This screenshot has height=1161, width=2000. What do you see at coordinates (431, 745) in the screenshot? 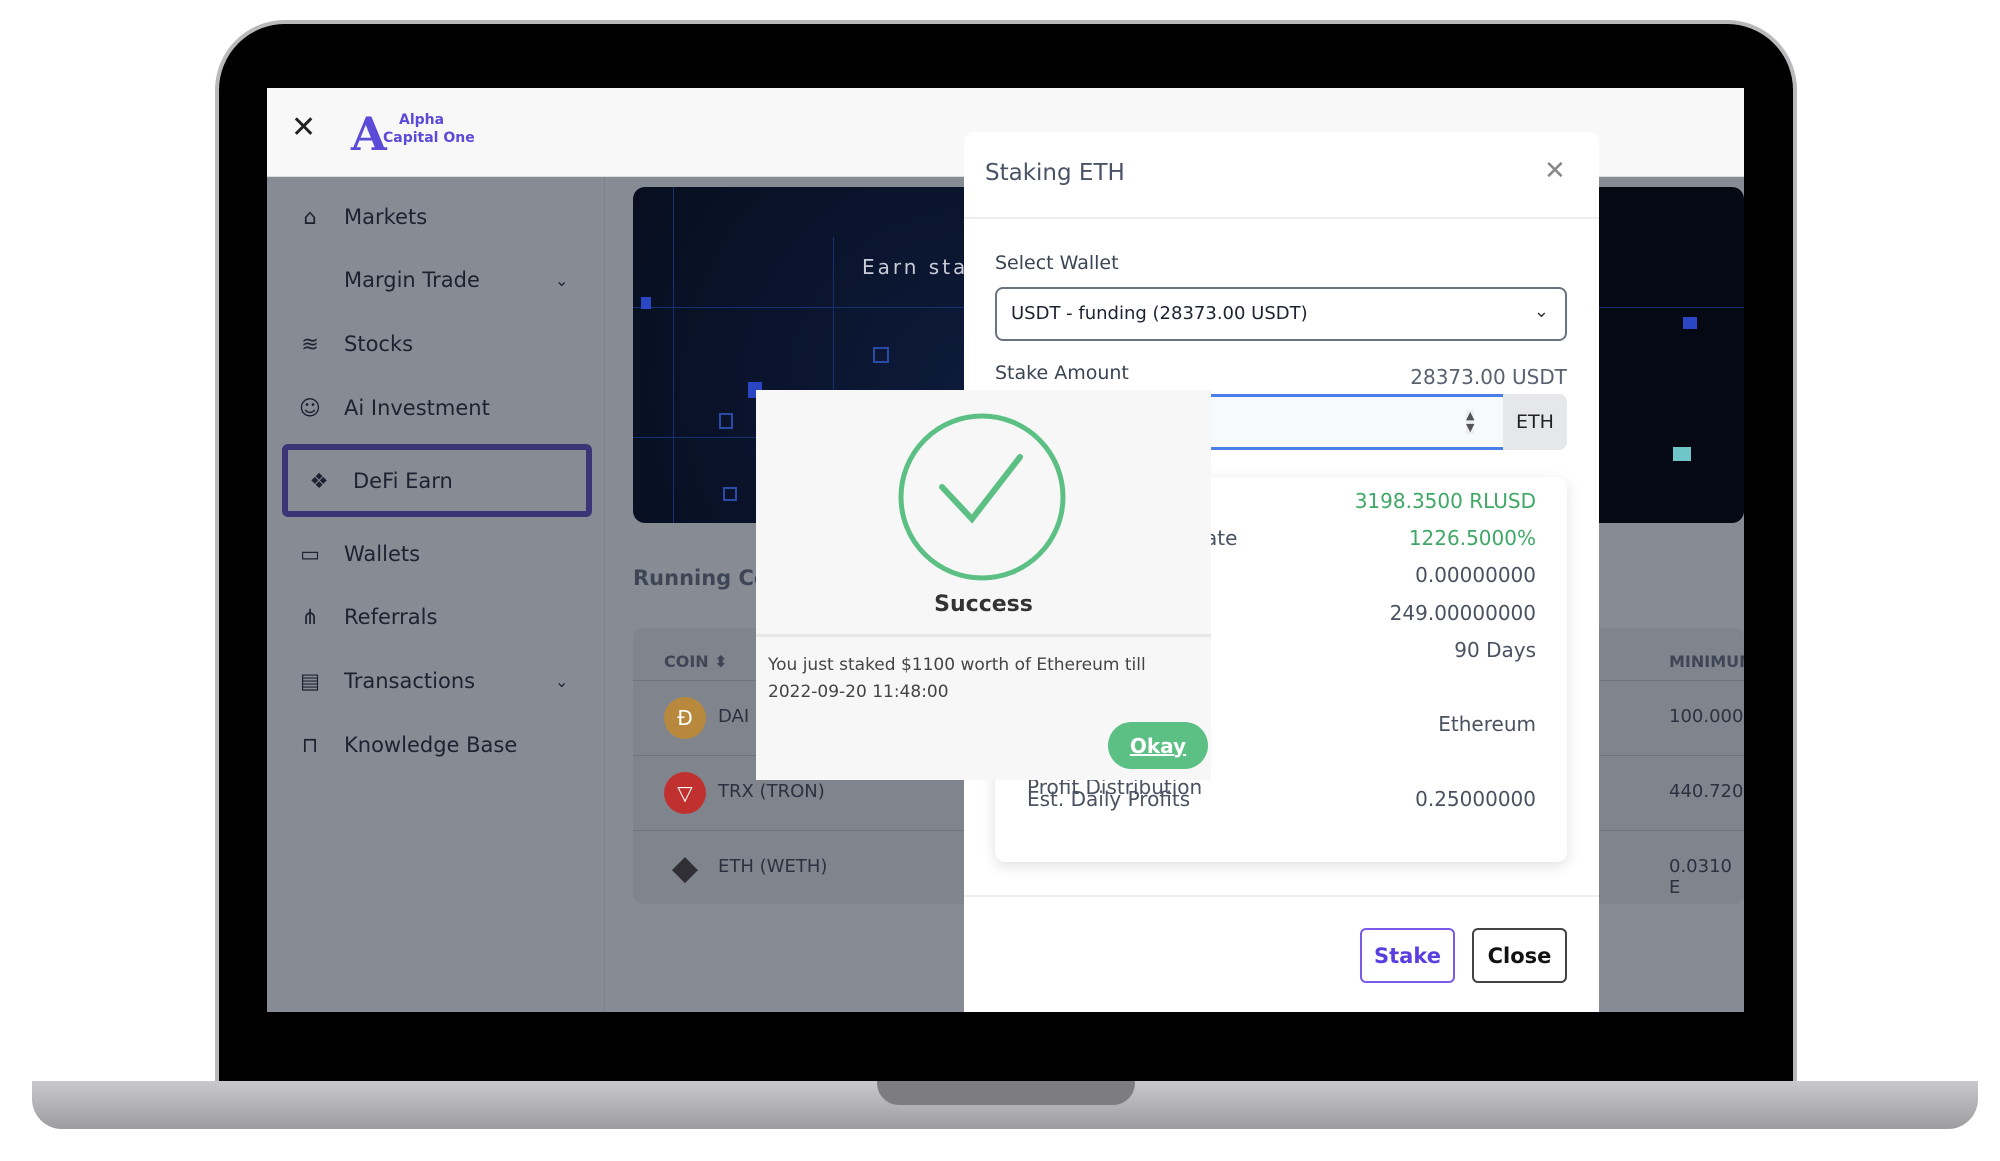
I see `sidebar-item-label: Knowledge Base` at bounding box center [431, 745].